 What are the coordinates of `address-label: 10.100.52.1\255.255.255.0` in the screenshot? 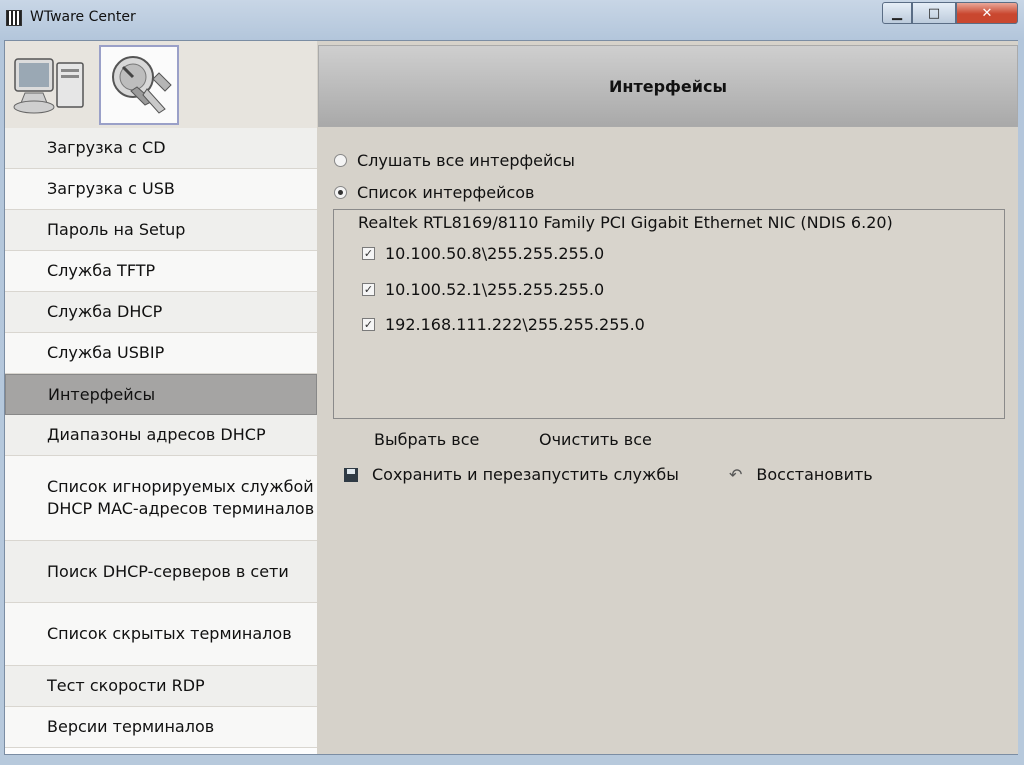 It's located at (495, 289).